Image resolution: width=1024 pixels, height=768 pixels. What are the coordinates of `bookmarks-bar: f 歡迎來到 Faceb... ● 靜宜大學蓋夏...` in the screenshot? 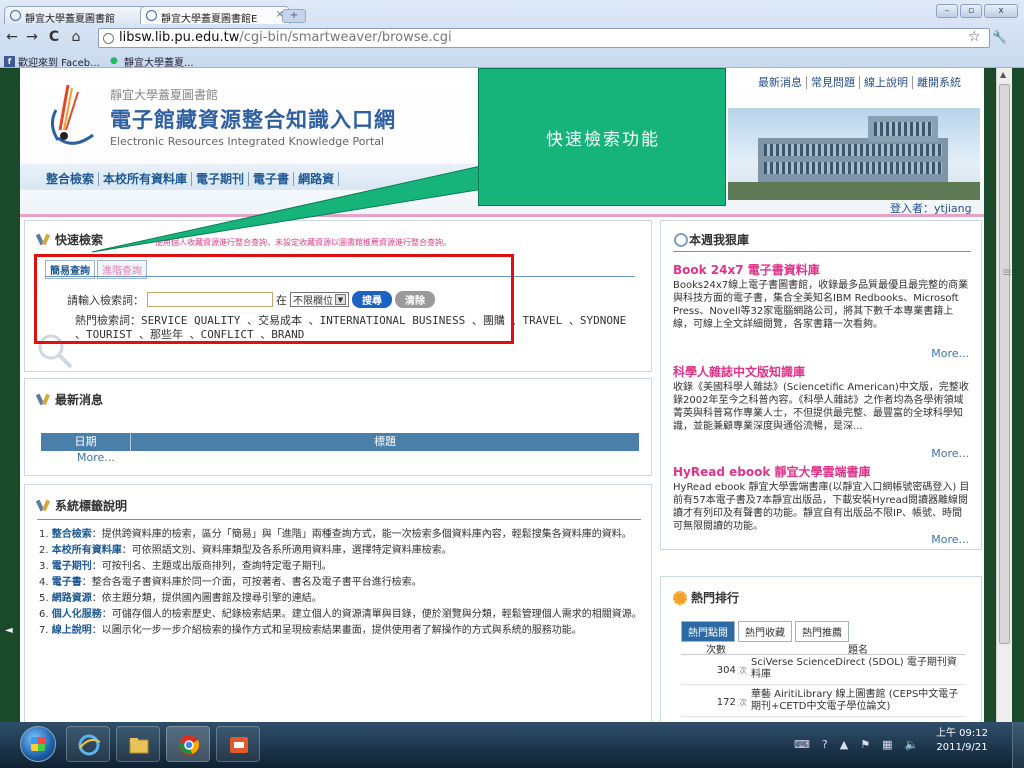 It's located at (512, 60).